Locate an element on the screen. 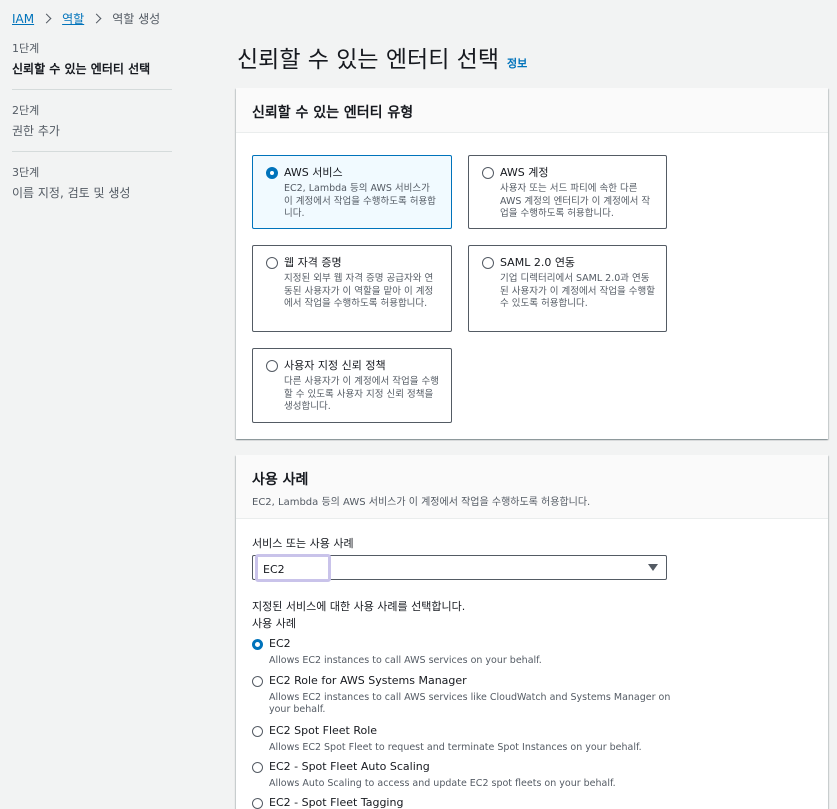 The image size is (837, 809). page-title: 신뢰할 수 있는 엔터티 선택 is located at coordinates (368, 60).